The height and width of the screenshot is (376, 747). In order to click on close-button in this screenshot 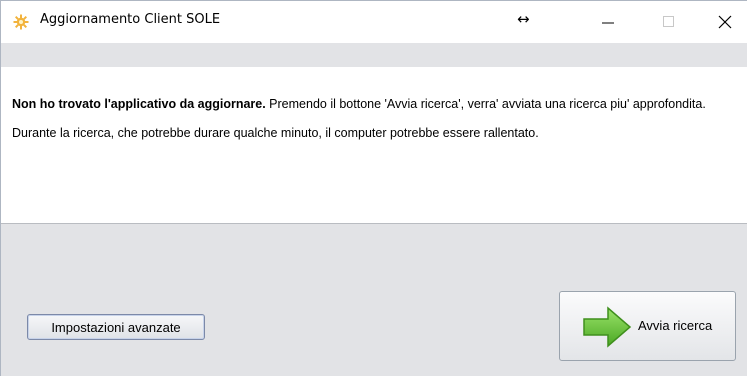, I will do `click(724, 22)`.